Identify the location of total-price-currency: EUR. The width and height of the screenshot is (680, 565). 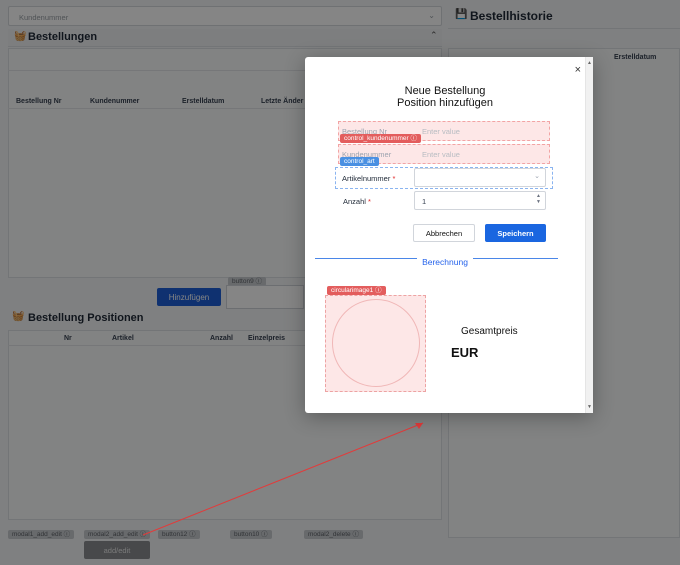
(465, 352).